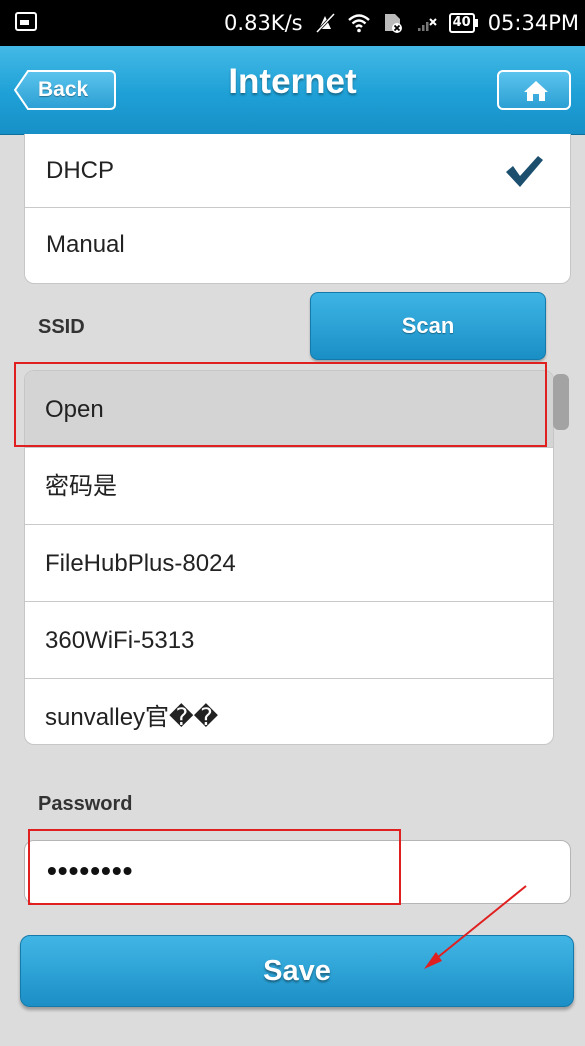 The image size is (585, 1046). Describe the element at coordinates (289, 640) in the screenshot. I see `ssid-item: 360WiFi-5313` at that location.